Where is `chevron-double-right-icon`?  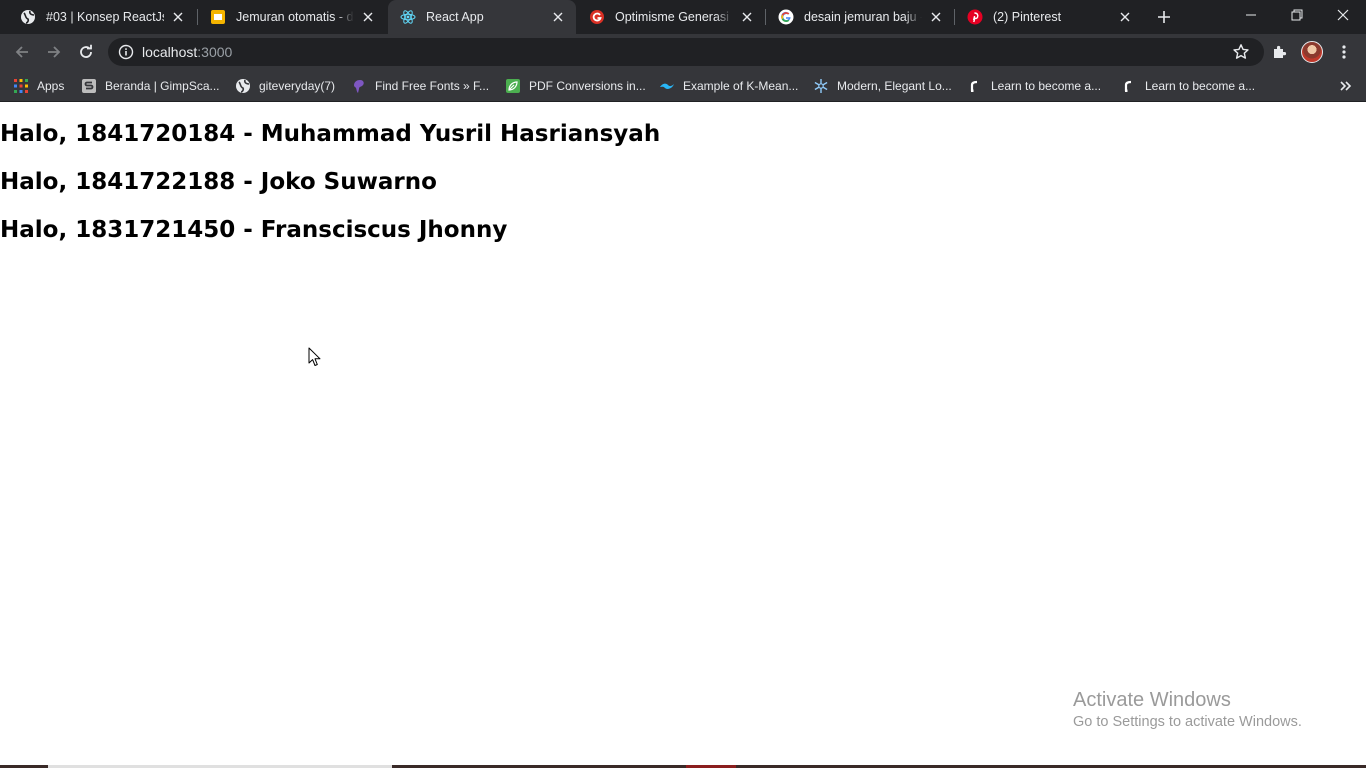 chevron-double-right-icon is located at coordinates (1346, 86).